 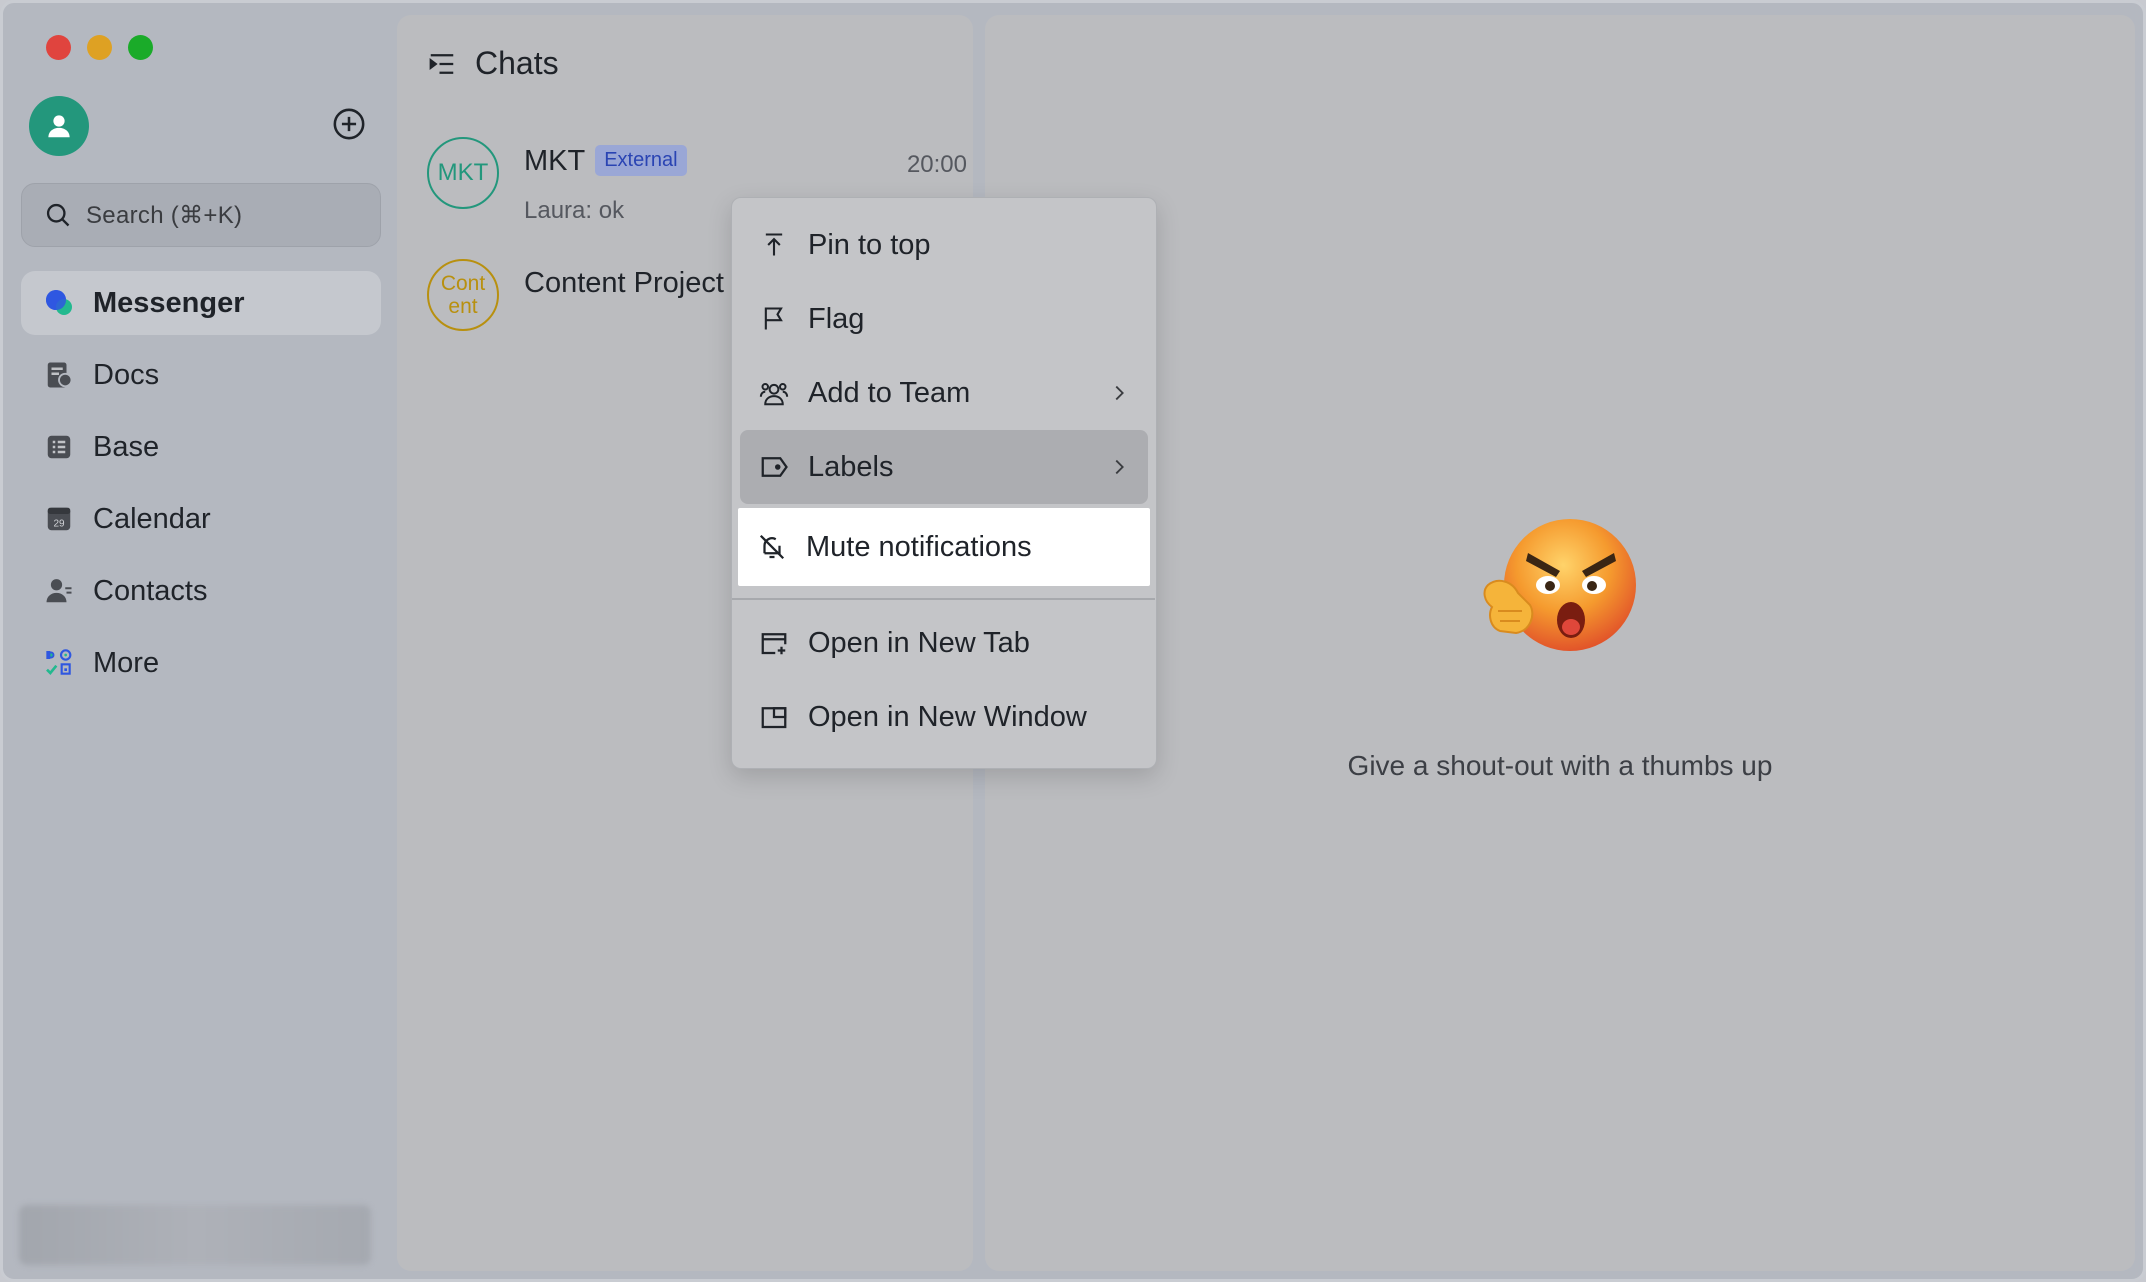 What do you see at coordinates (774, 245) in the screenshot?
I see `pin-top-icon` at bounding box center [774, 245].